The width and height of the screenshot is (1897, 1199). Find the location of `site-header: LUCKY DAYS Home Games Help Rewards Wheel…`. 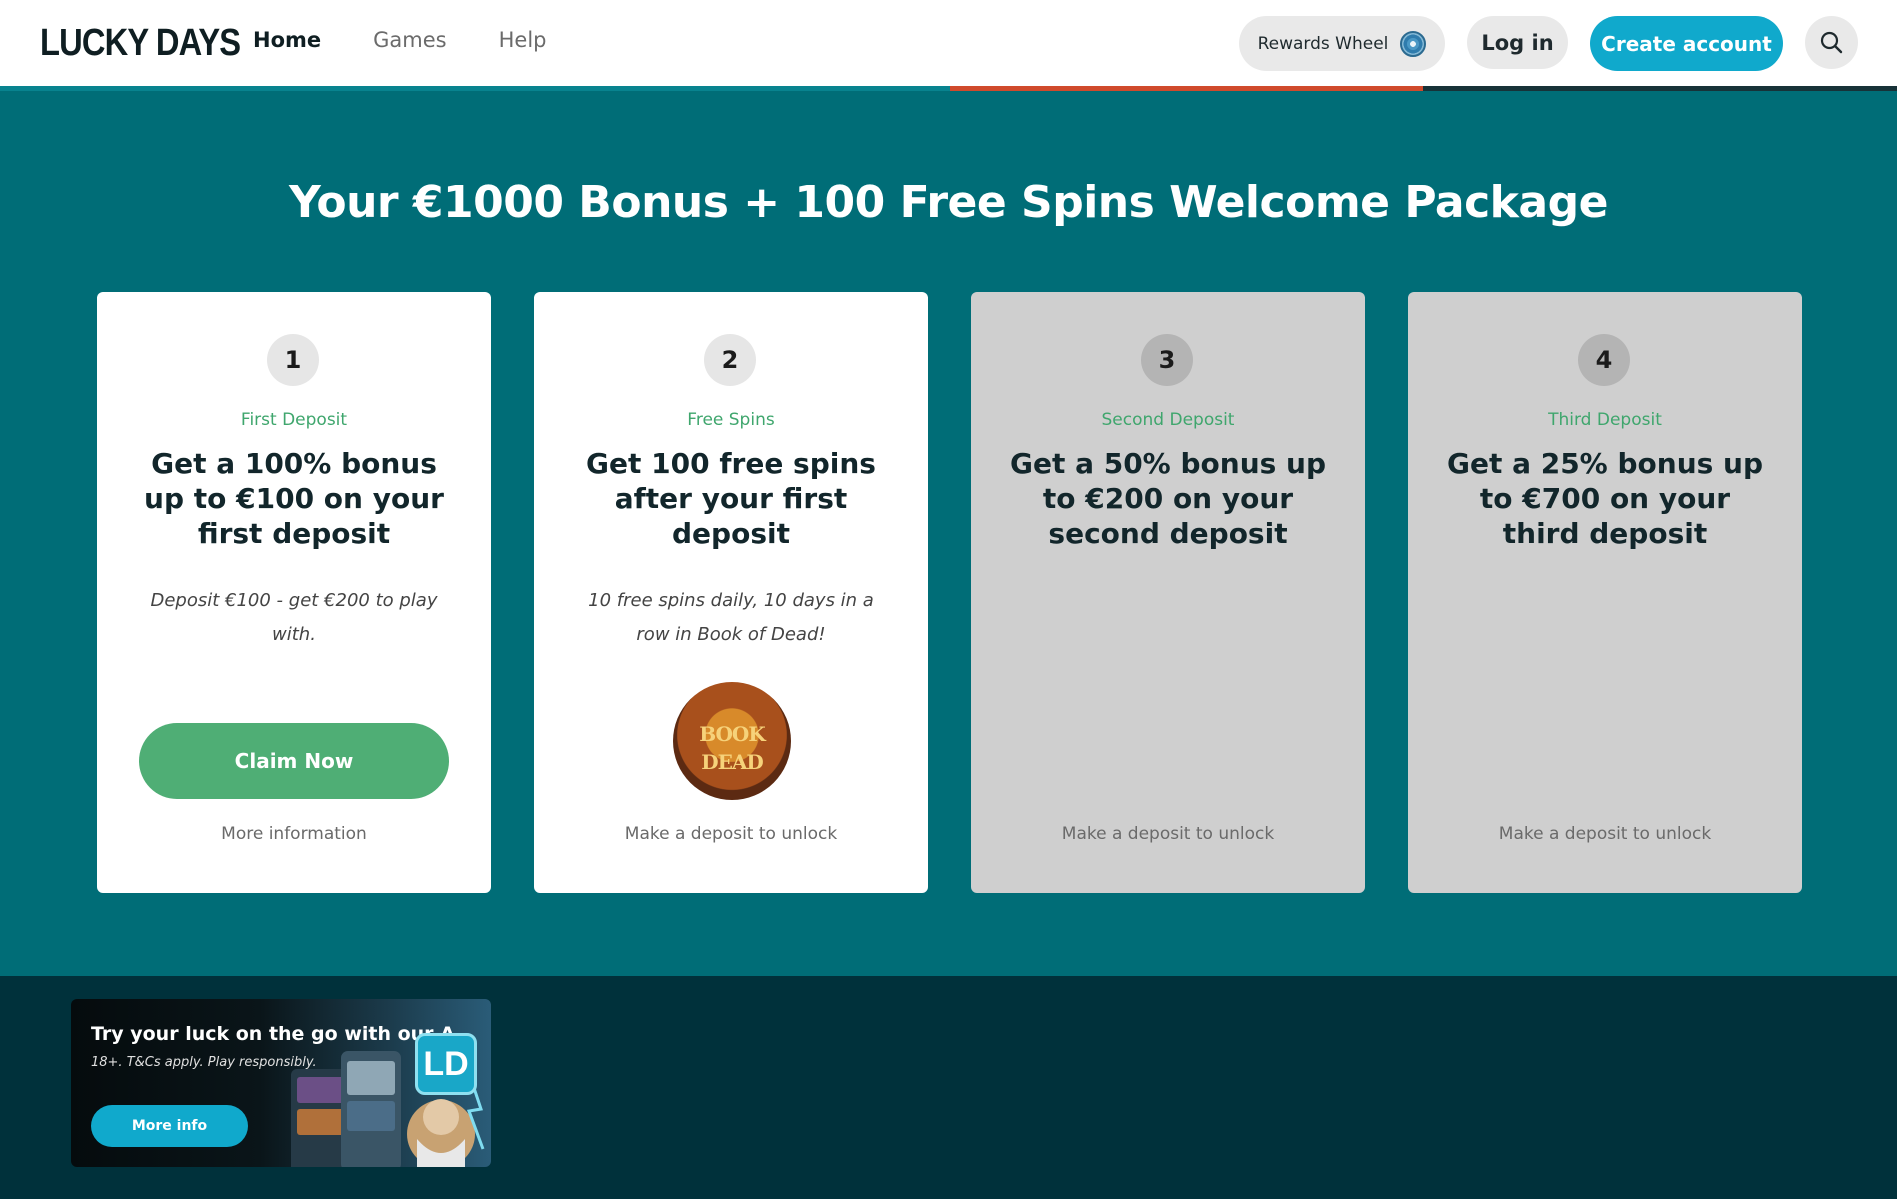

site-header: LUCKY DAYS Home Games Help Rewards Wheel… is located at coordinates (948, 43).